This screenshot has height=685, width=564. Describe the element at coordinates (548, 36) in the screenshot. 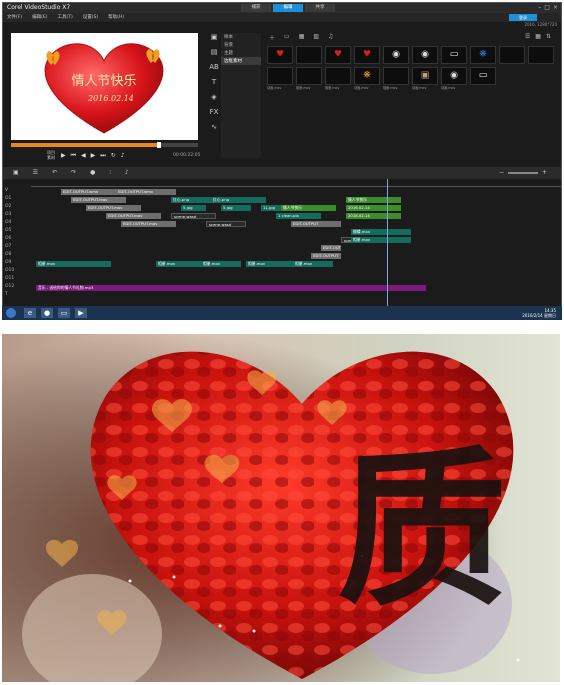

I see `sort-icon: ⇅` at that location.